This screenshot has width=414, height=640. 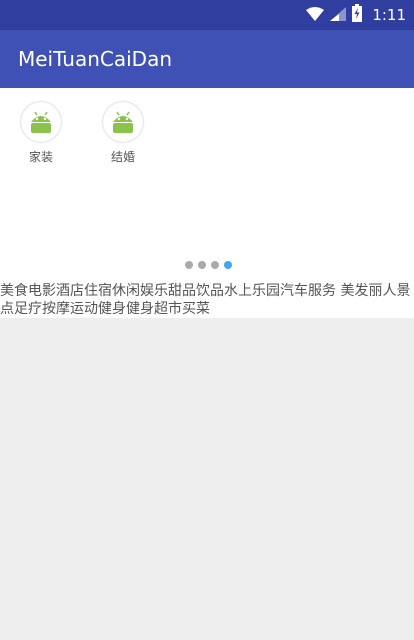 What do you see at coordinates (95, 59) in the screenshot?
I see `app-title: MeiTuanCaiDan` at bounding box center [95, 59].